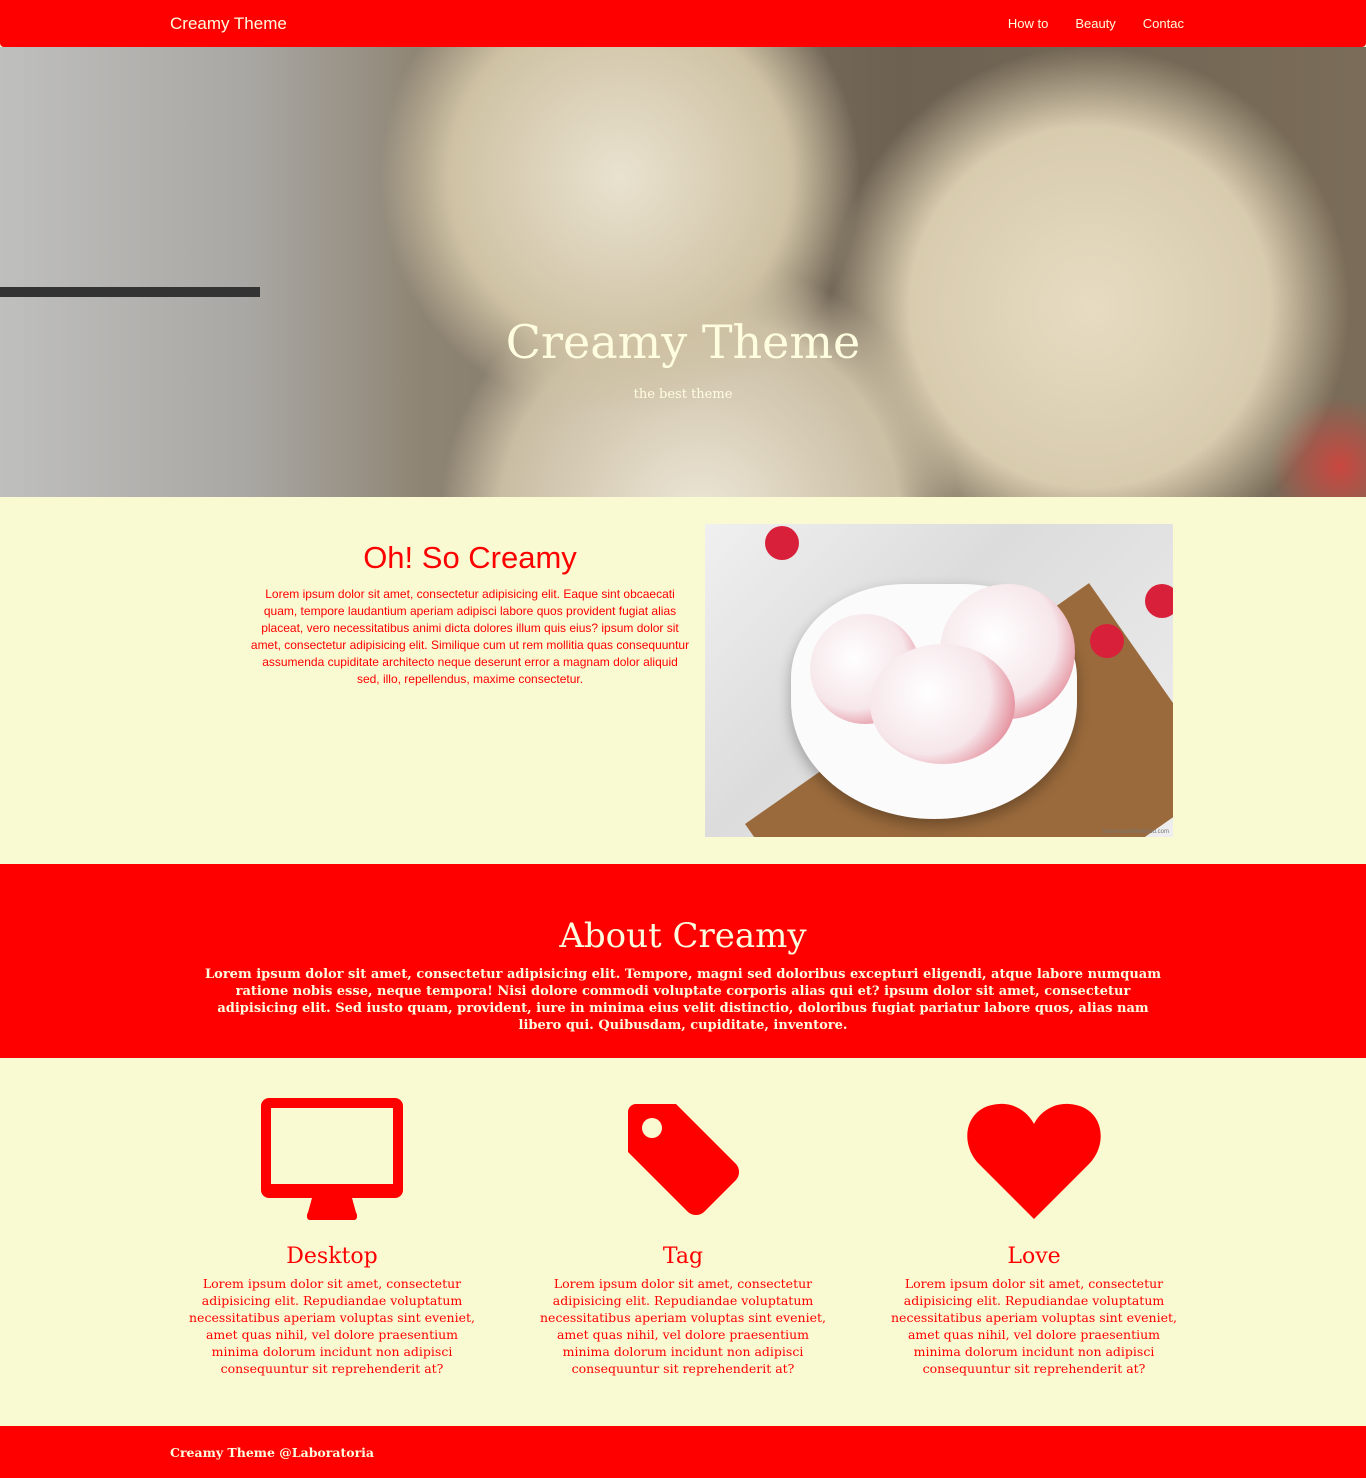 The image size is (1366, 1478). Describe the element at coordinates (332, 1159) in the screenshot. I see `desktop-icon` at that location.